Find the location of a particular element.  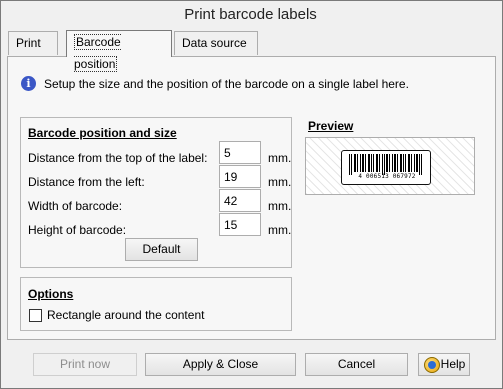

info-icon: i is located at coordinates (28, 83).